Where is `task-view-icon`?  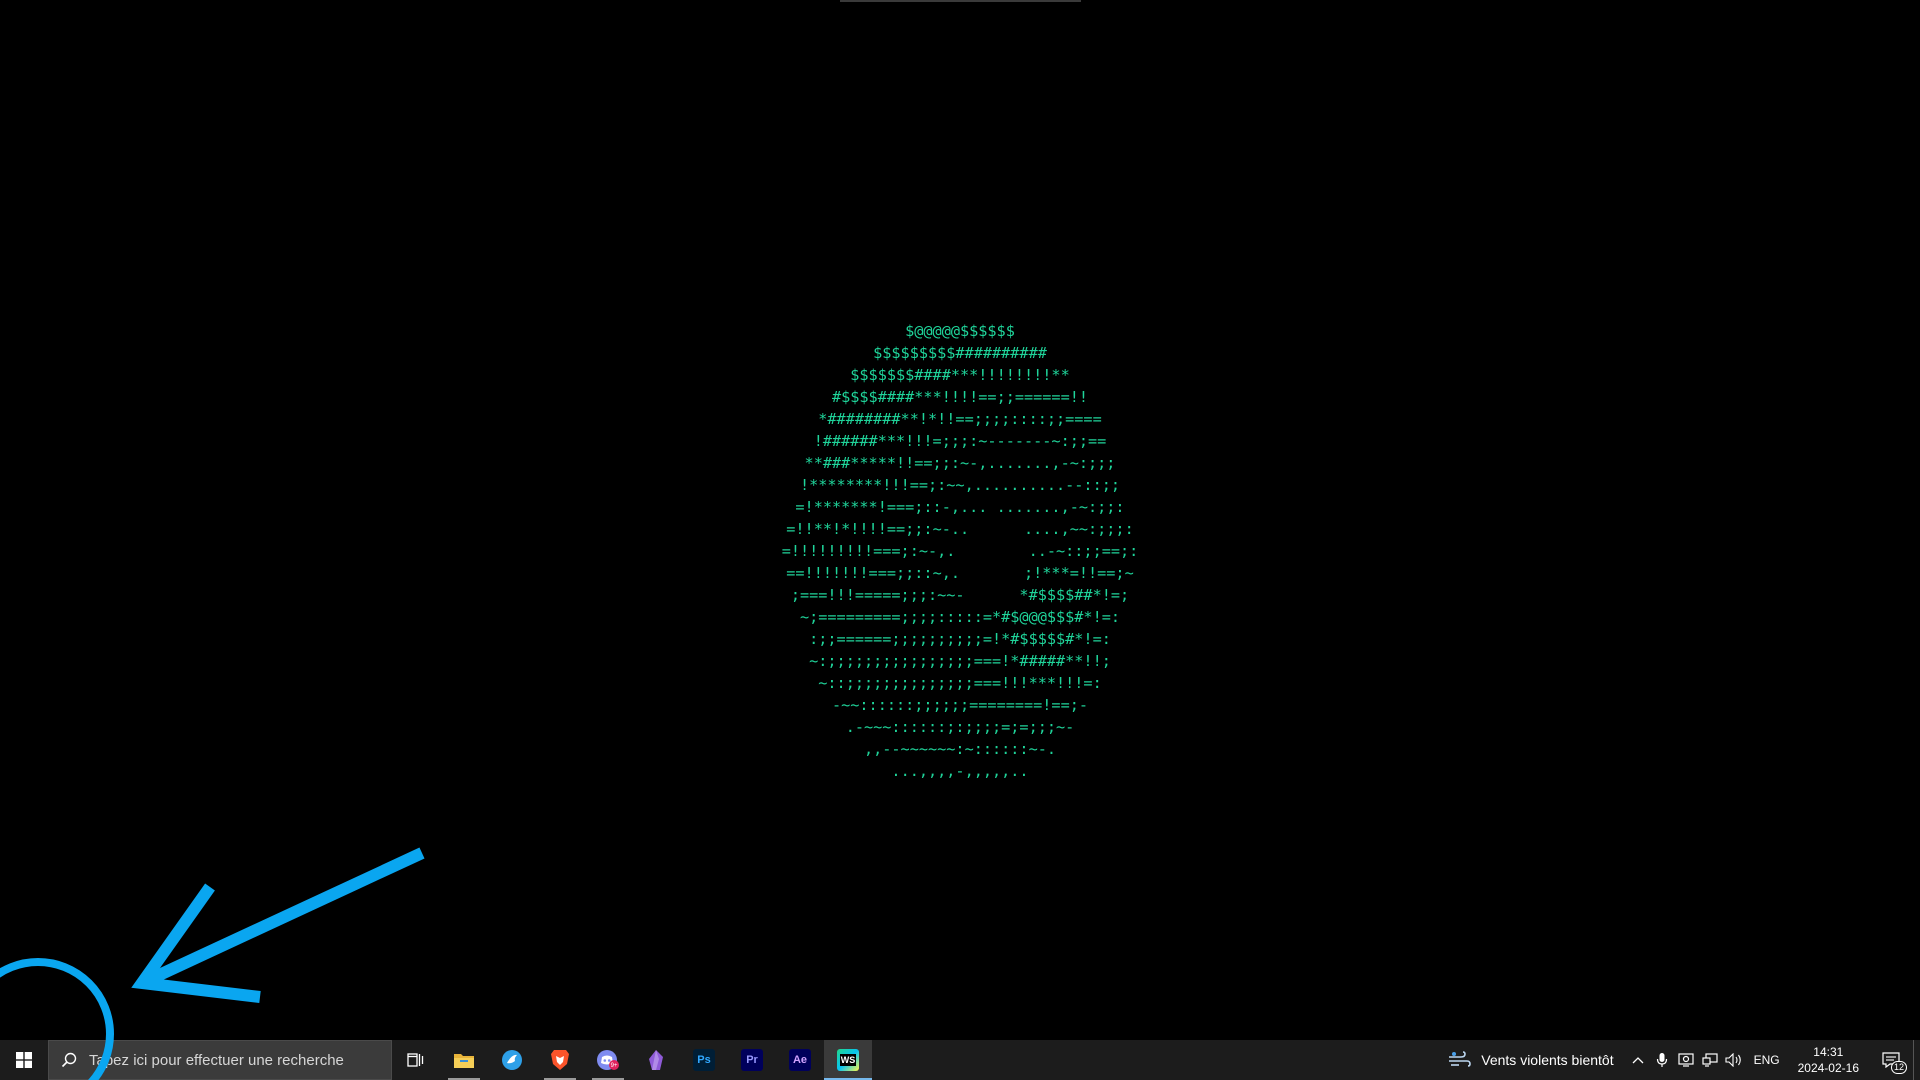
task-view-icon is located at coordinates (415, 1060).